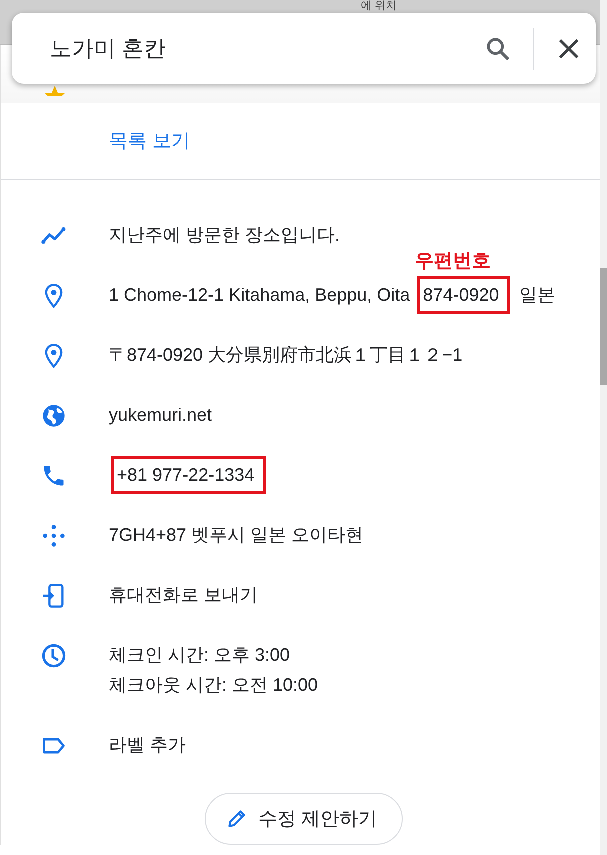 Image resolution: width=607 pixels, height=855 pixels. I want to click on search-bar: 노가미 혼칸, so click(304, 48).